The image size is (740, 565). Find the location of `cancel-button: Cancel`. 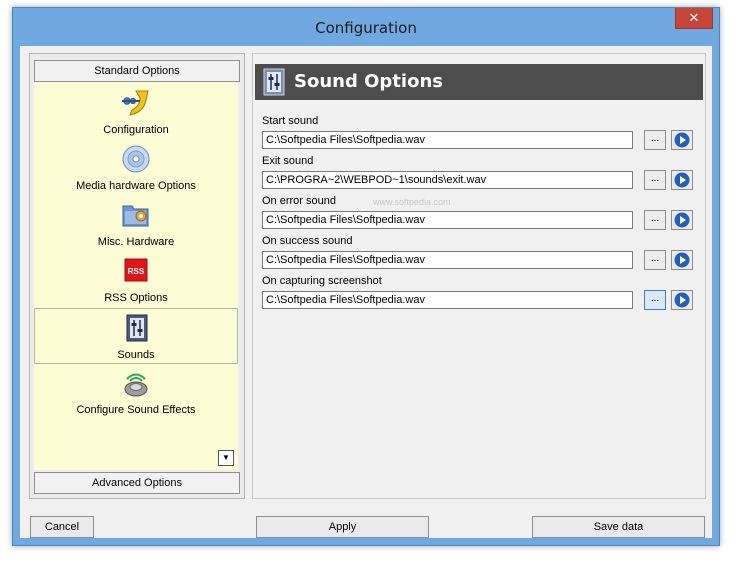

cancel-button: Cancel is located at coordinates (62, 527).